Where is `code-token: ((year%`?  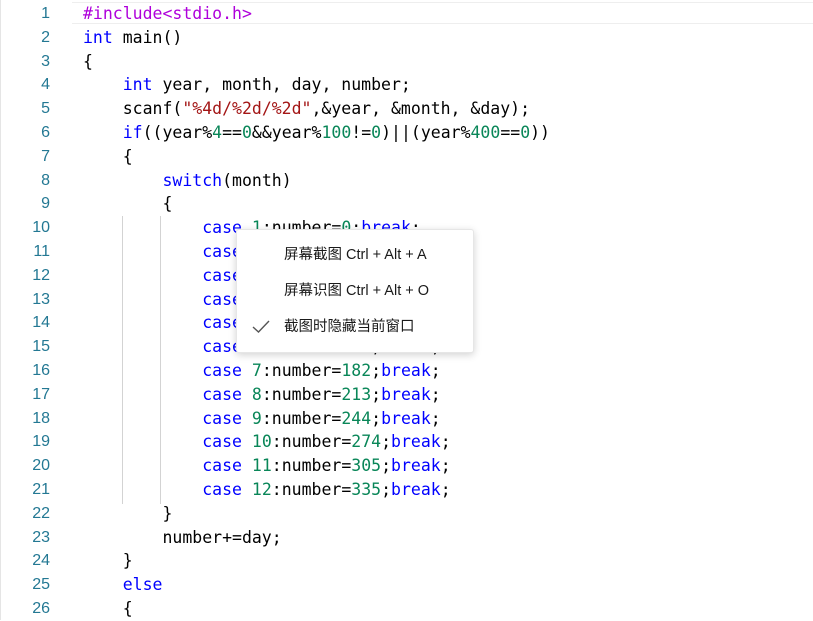 code-token: ((year% is located at coordinates (177, 132).